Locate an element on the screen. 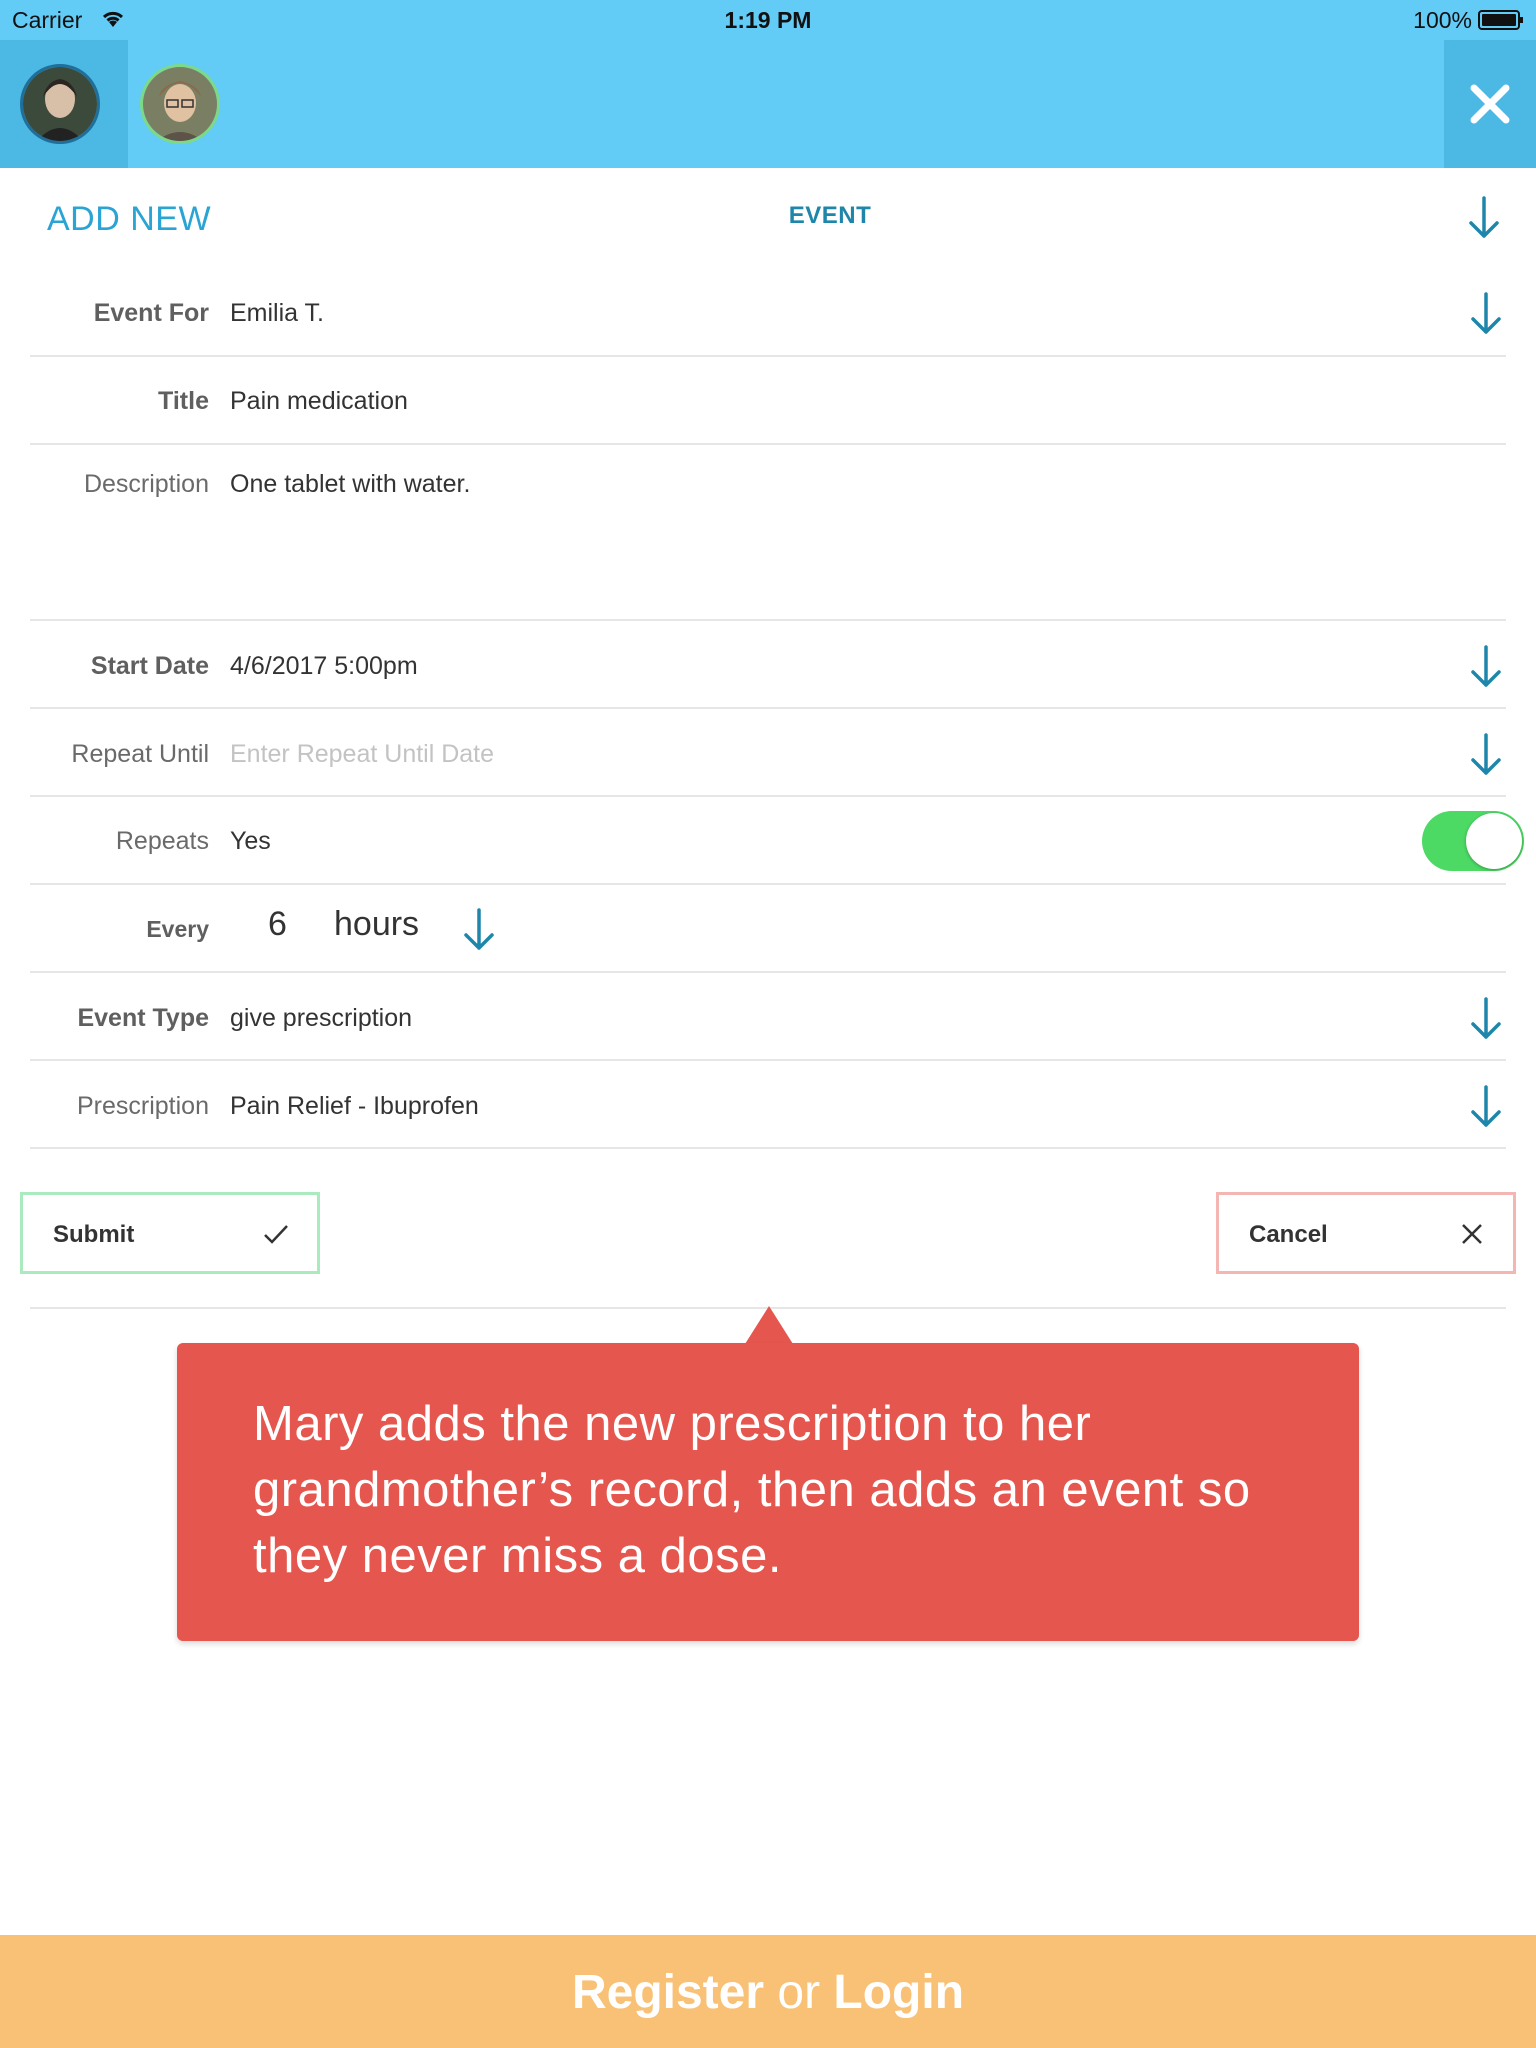 Image resolution: width=1536 pixels, height=2048 pixels. checkmark-icon is located at coordinates (276, 1234).